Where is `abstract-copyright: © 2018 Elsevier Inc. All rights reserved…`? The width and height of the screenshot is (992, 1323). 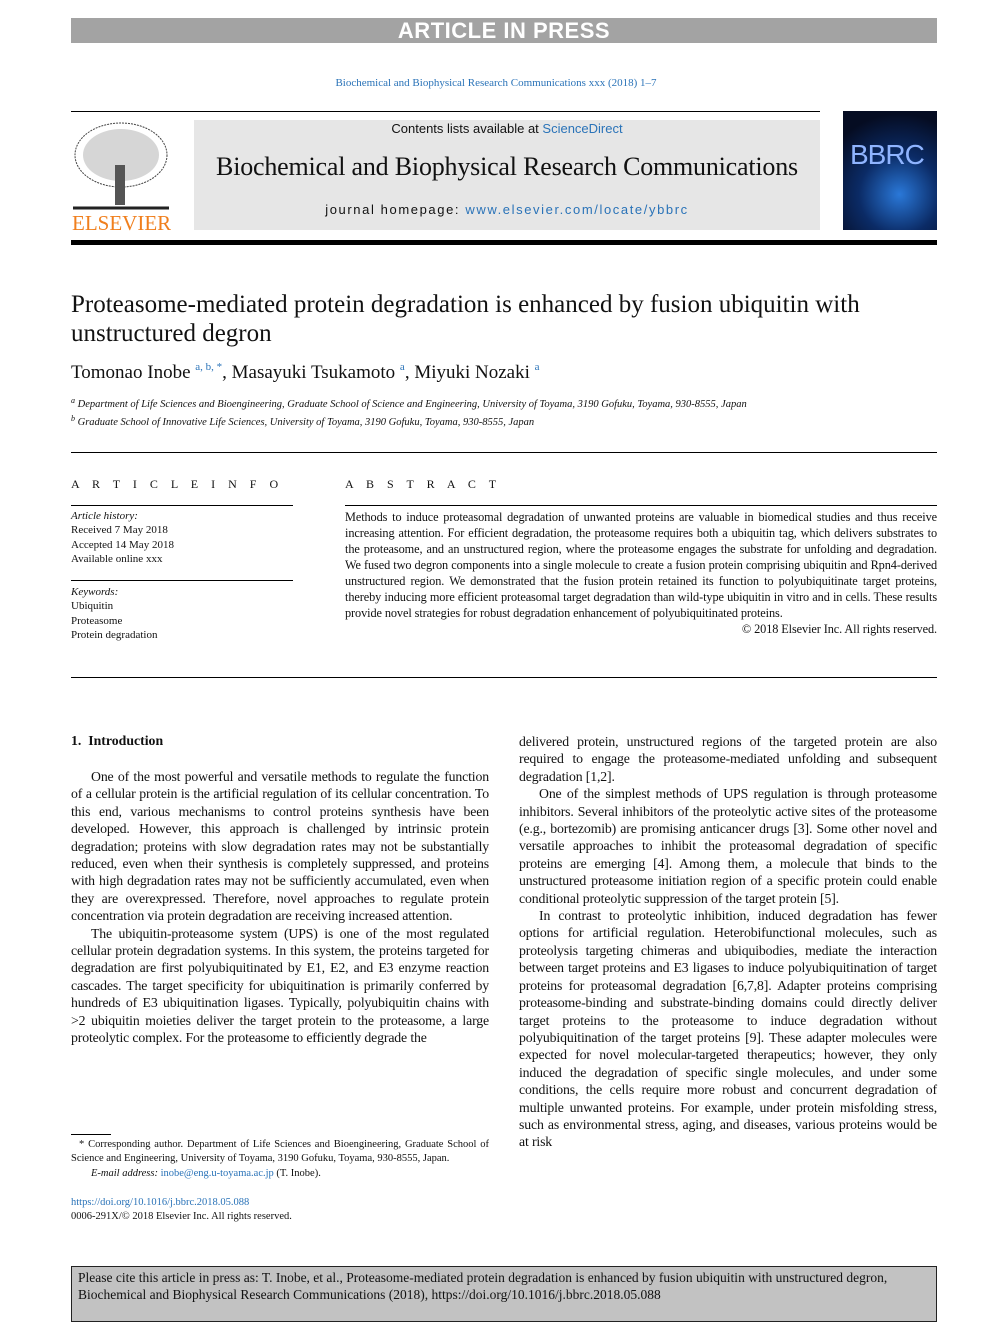 abstract-copyright: © 2018 Elsevier Inc. All rights reserved… is located at coordinates (839, 629).